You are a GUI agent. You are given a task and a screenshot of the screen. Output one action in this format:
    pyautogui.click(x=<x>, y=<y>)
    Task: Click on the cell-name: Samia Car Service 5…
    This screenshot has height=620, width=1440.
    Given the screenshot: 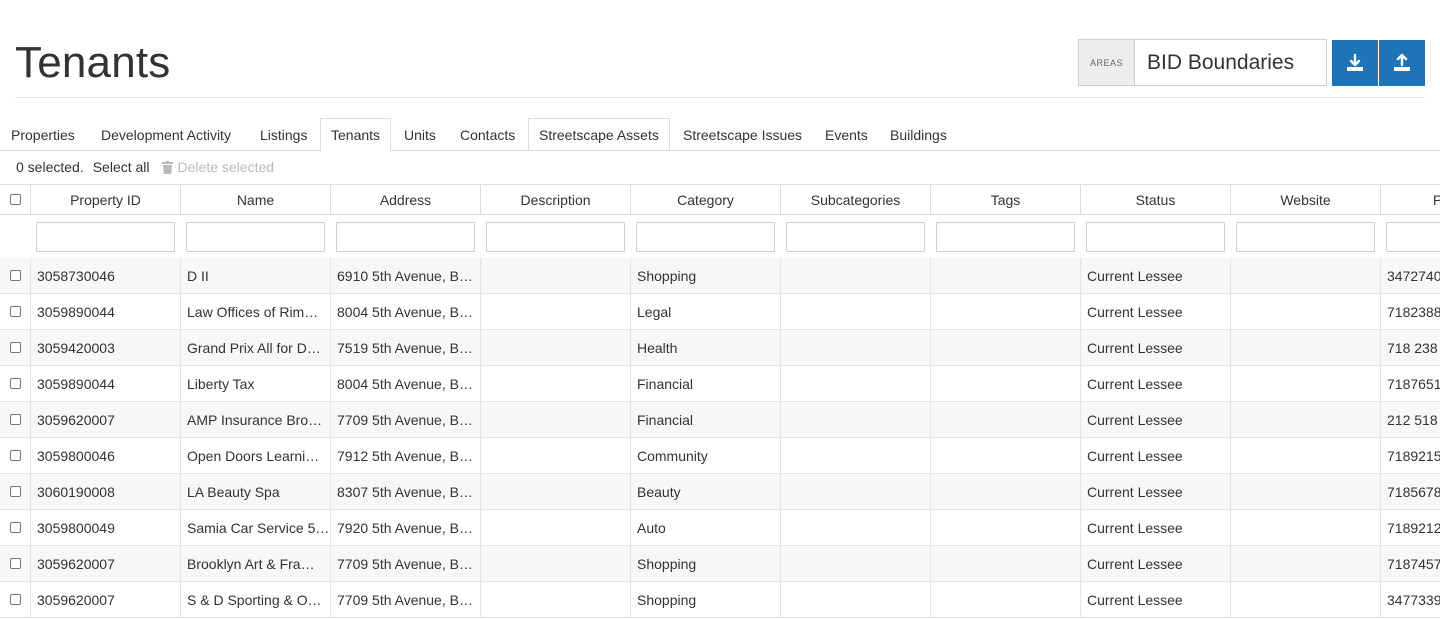 What is the action you would take?
    pyautogui.click(x=256, y=527)
    